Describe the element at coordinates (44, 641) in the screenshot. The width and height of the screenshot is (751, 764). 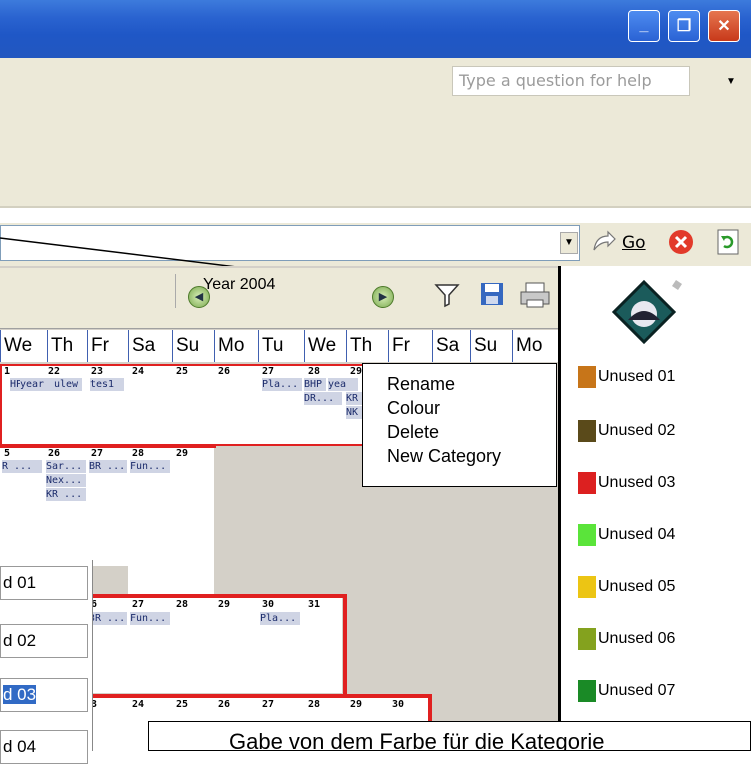
I see `list-item: d 02` at that location.